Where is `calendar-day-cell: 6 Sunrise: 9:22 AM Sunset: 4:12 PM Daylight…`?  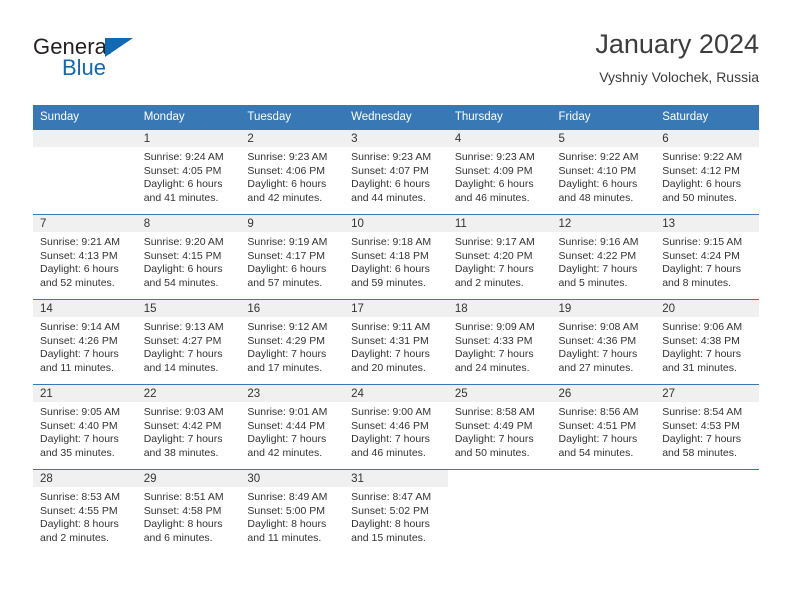 calendar-day-cell: 6 Sunrise: 9:22 AM Sunset: 4:12 PM Daylight… is located at coordinates (707, 172).